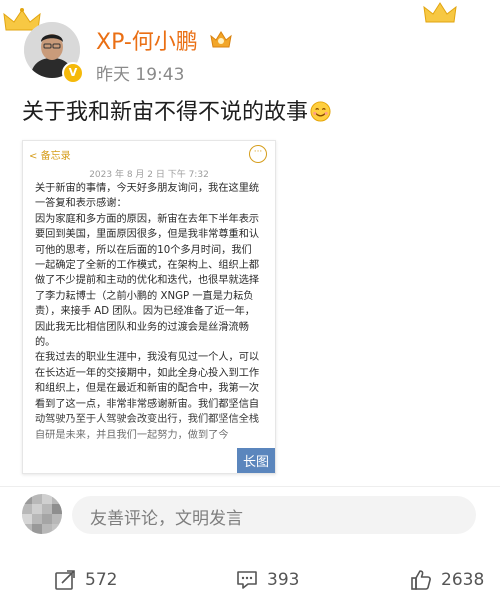 The height and width of the screenshot is (600, 500). I want to click on username: XP-何小鹏, so click(147, 40).